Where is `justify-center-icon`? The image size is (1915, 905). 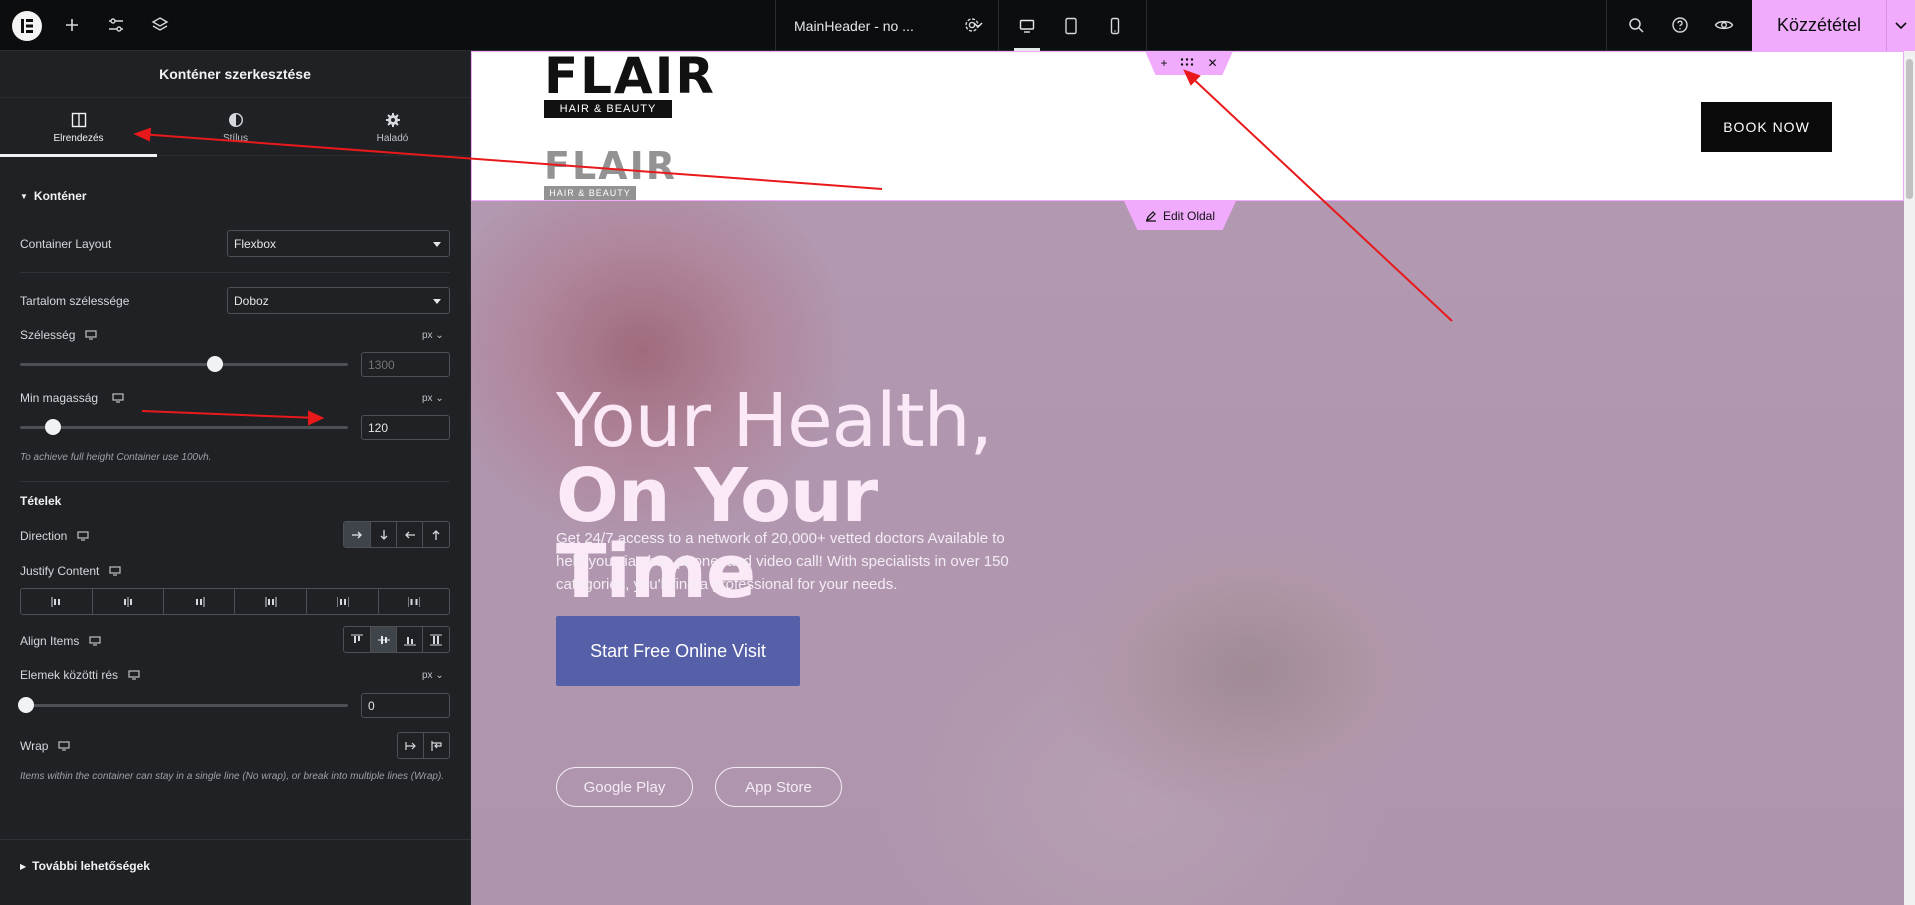 justify-center-icon is located at coordinates (128, 601).